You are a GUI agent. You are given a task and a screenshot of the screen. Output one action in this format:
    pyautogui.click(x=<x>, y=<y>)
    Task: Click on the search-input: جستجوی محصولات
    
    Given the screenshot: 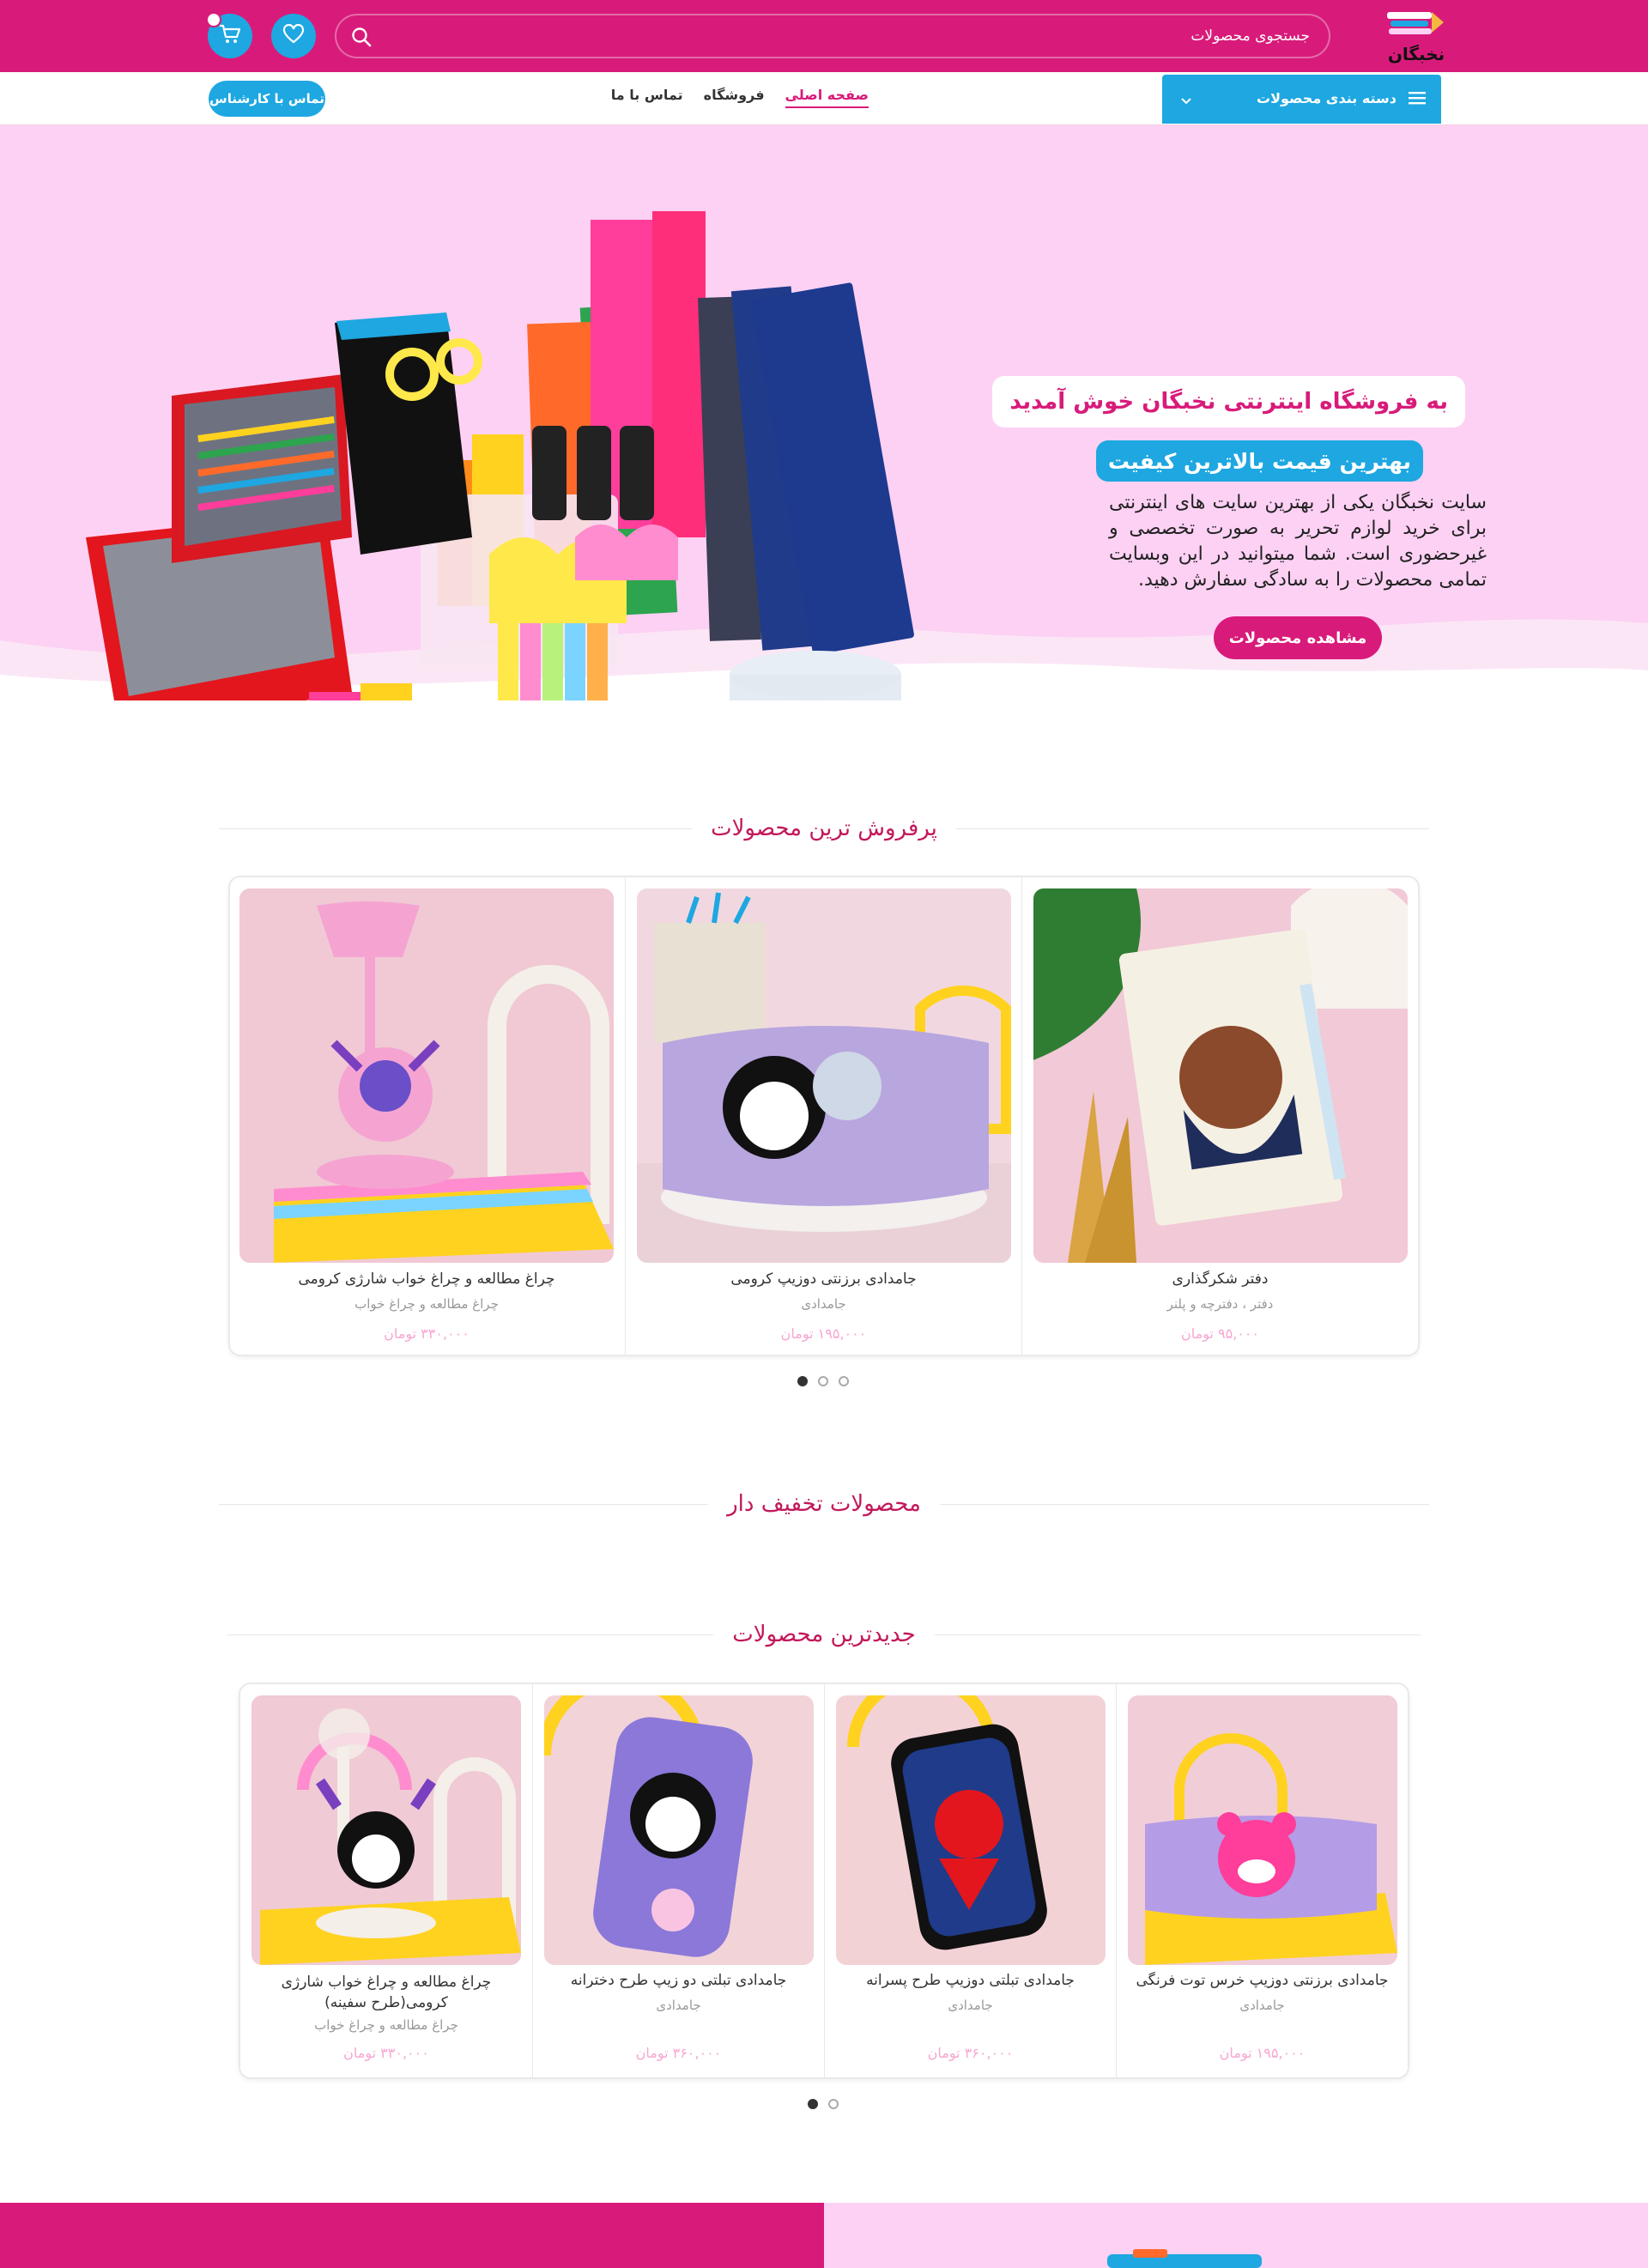 What is the action you would take?
    pyautogui.click(x=1250, y=36)
    